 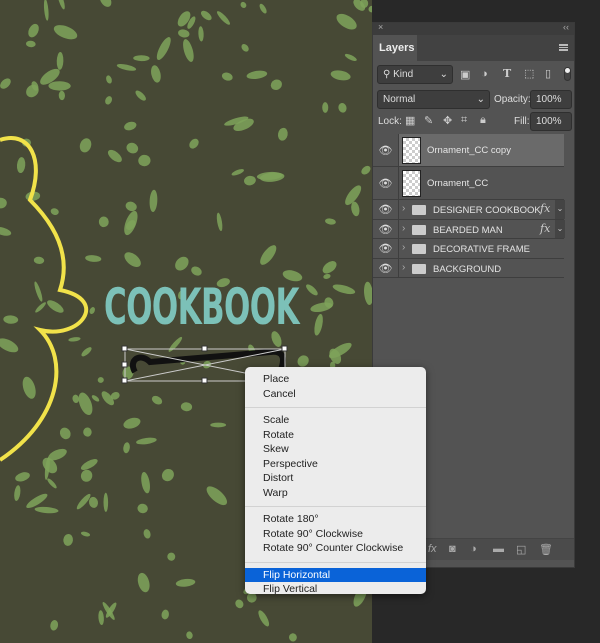 What do you see at coordinates (335, 379) in the screenshot?
I see `menu-item-place: Place` at bounding box center [335, 379].